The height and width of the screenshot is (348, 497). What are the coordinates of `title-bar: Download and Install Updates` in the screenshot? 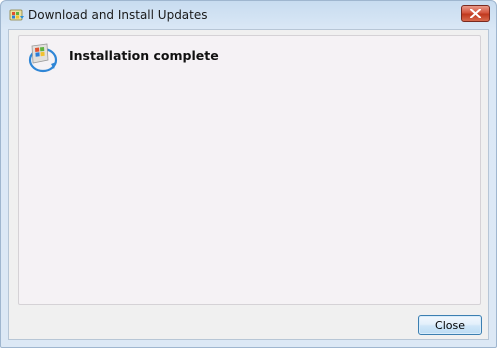 It's located at (248, 15).